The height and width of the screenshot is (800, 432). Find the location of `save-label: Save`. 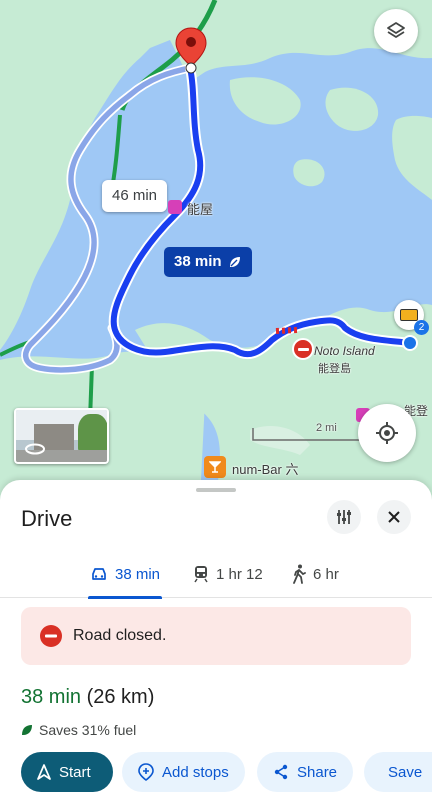

save-label: Save is located at coordinates (405, 772).